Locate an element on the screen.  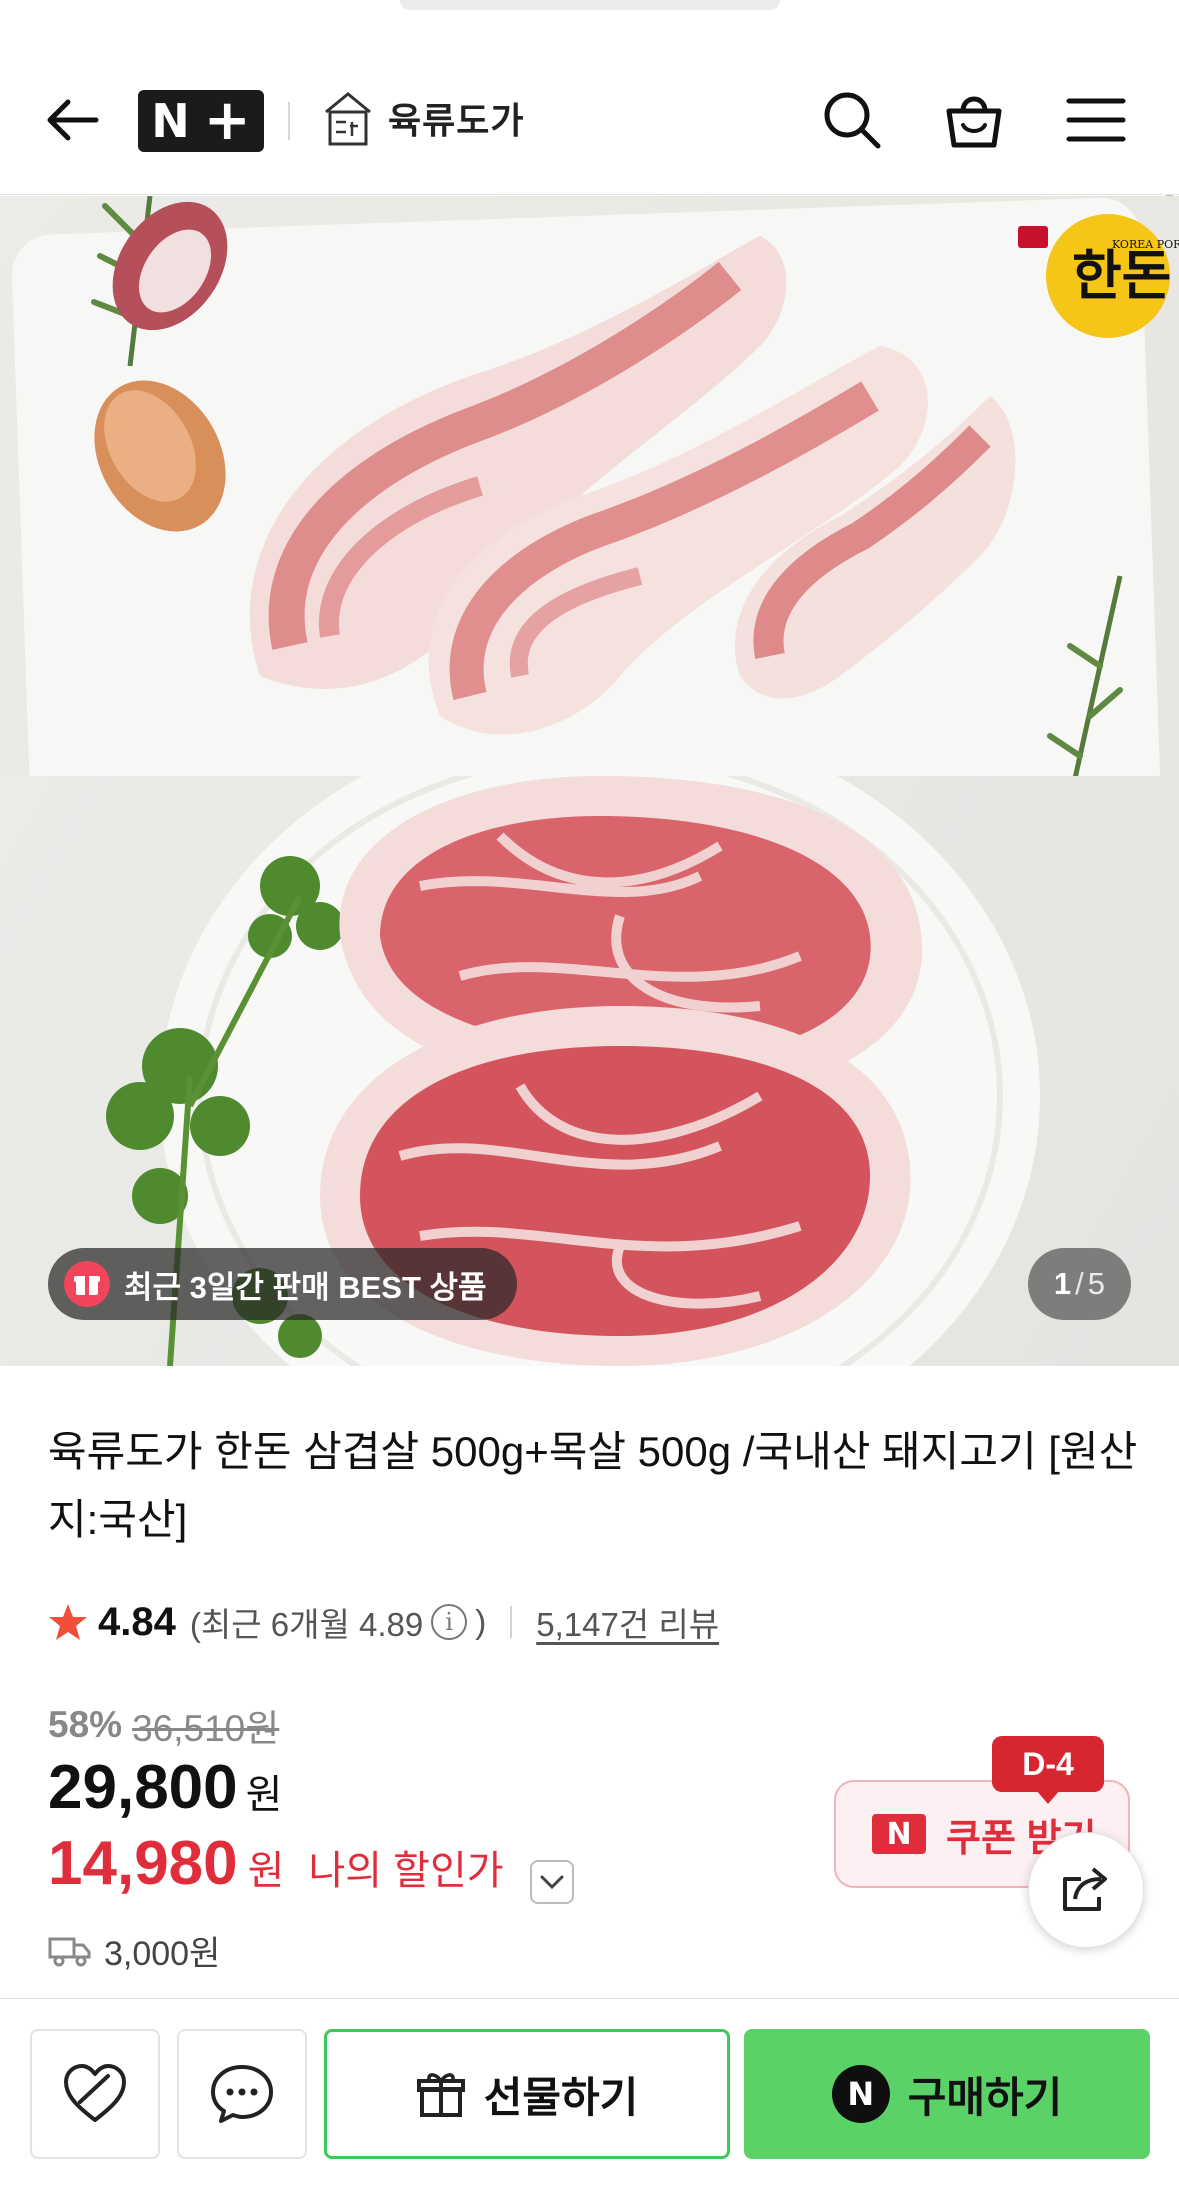
back-button is located at coordinates (72, 120).